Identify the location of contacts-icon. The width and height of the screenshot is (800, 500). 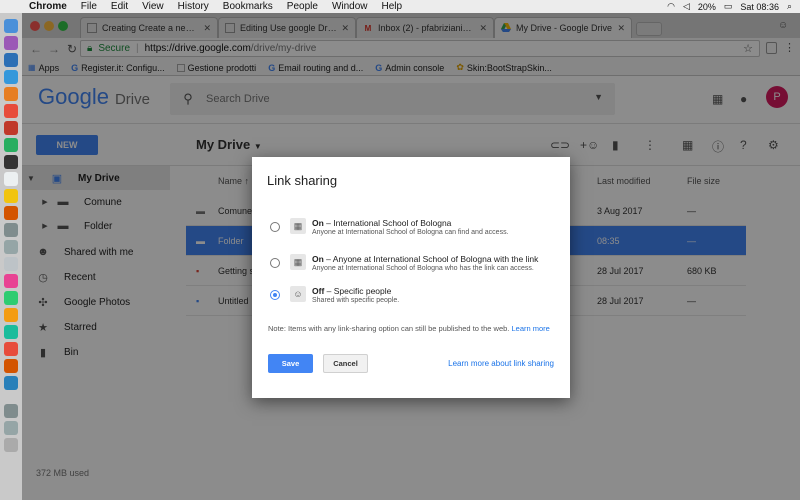
(11, 264).